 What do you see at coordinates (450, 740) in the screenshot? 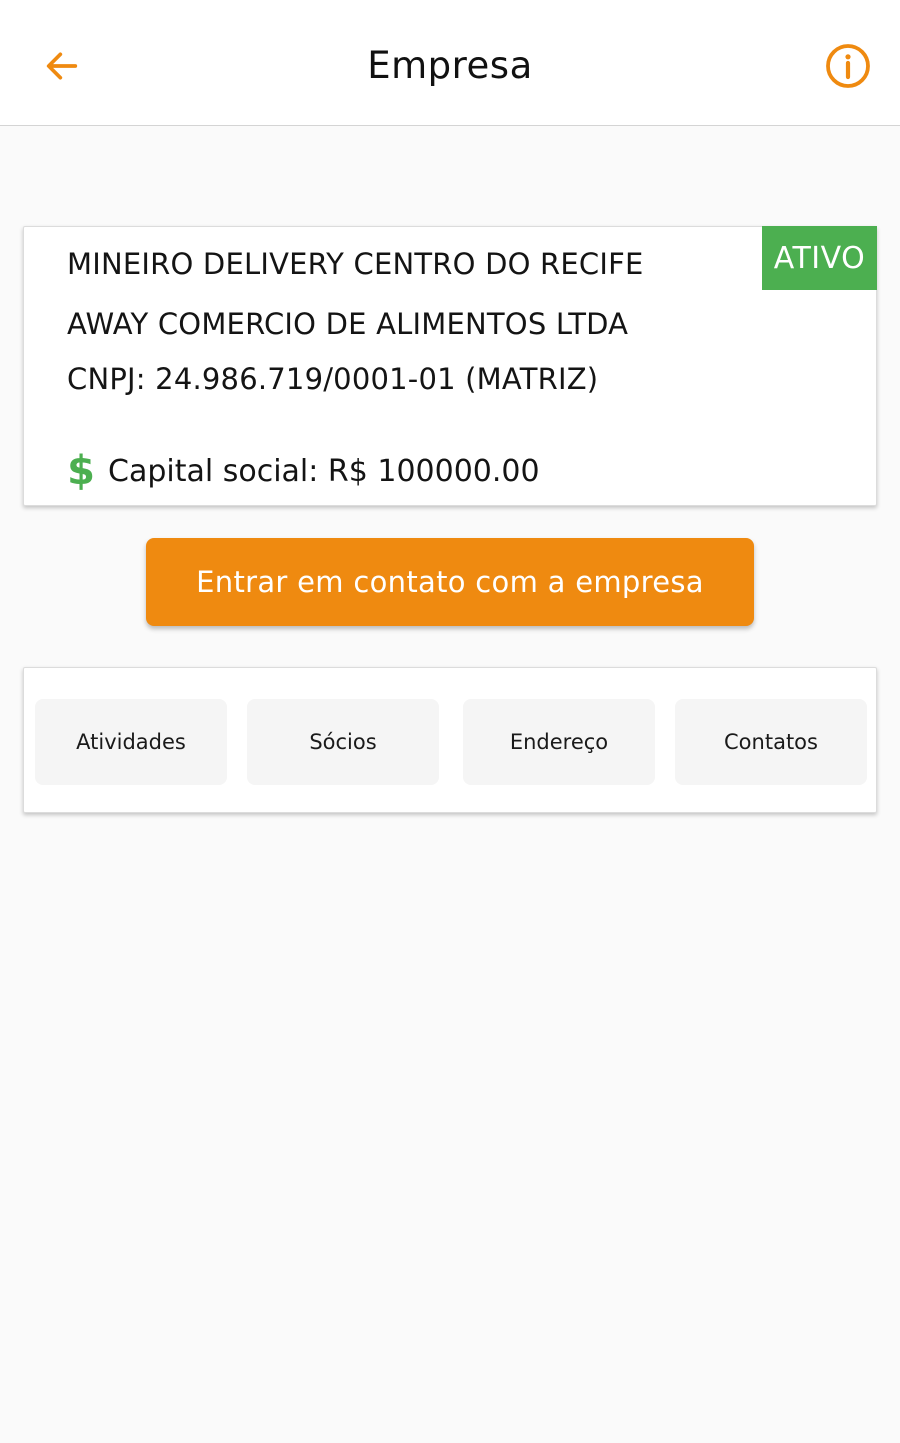
I see `sections-card: Atividades Sócios Endereço Contatos` at bounding box center [450, 740].